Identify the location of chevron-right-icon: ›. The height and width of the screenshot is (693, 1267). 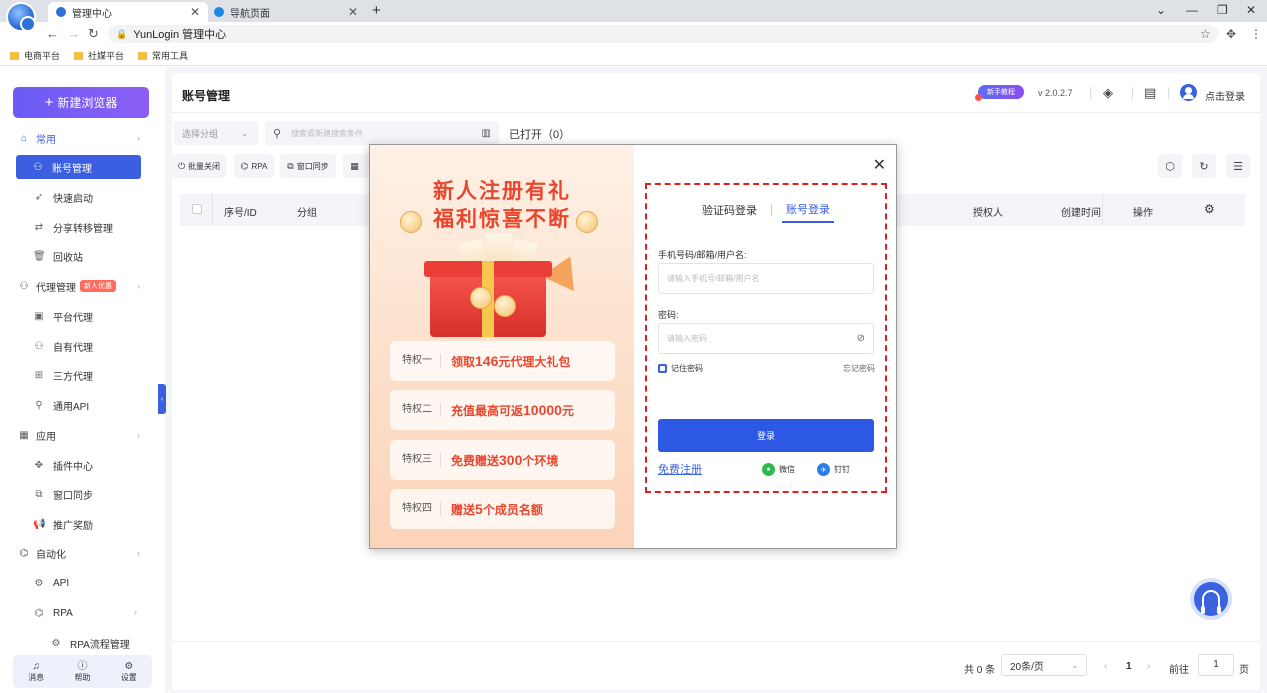
(138, 435).